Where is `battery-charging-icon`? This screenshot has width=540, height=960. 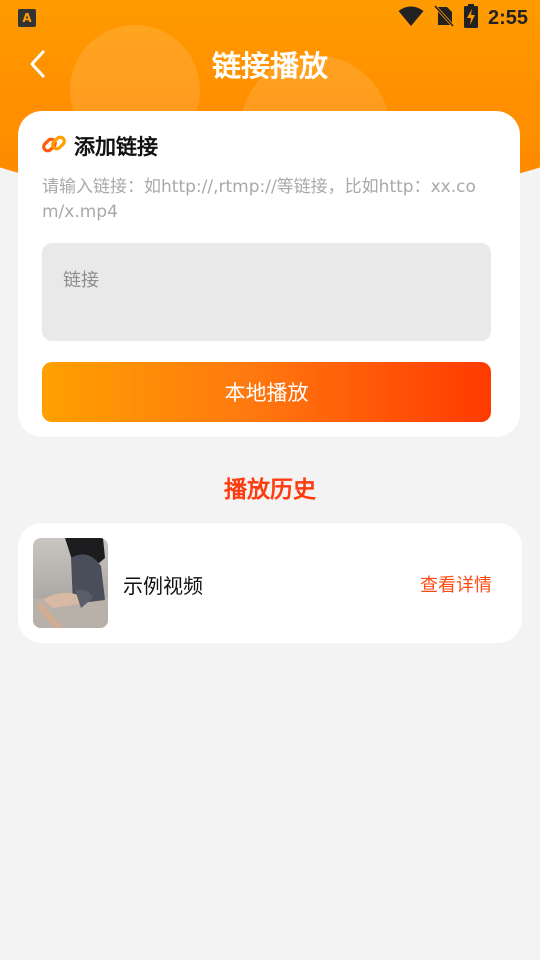 battery-charging-icon is located at coordinates (470, 18).